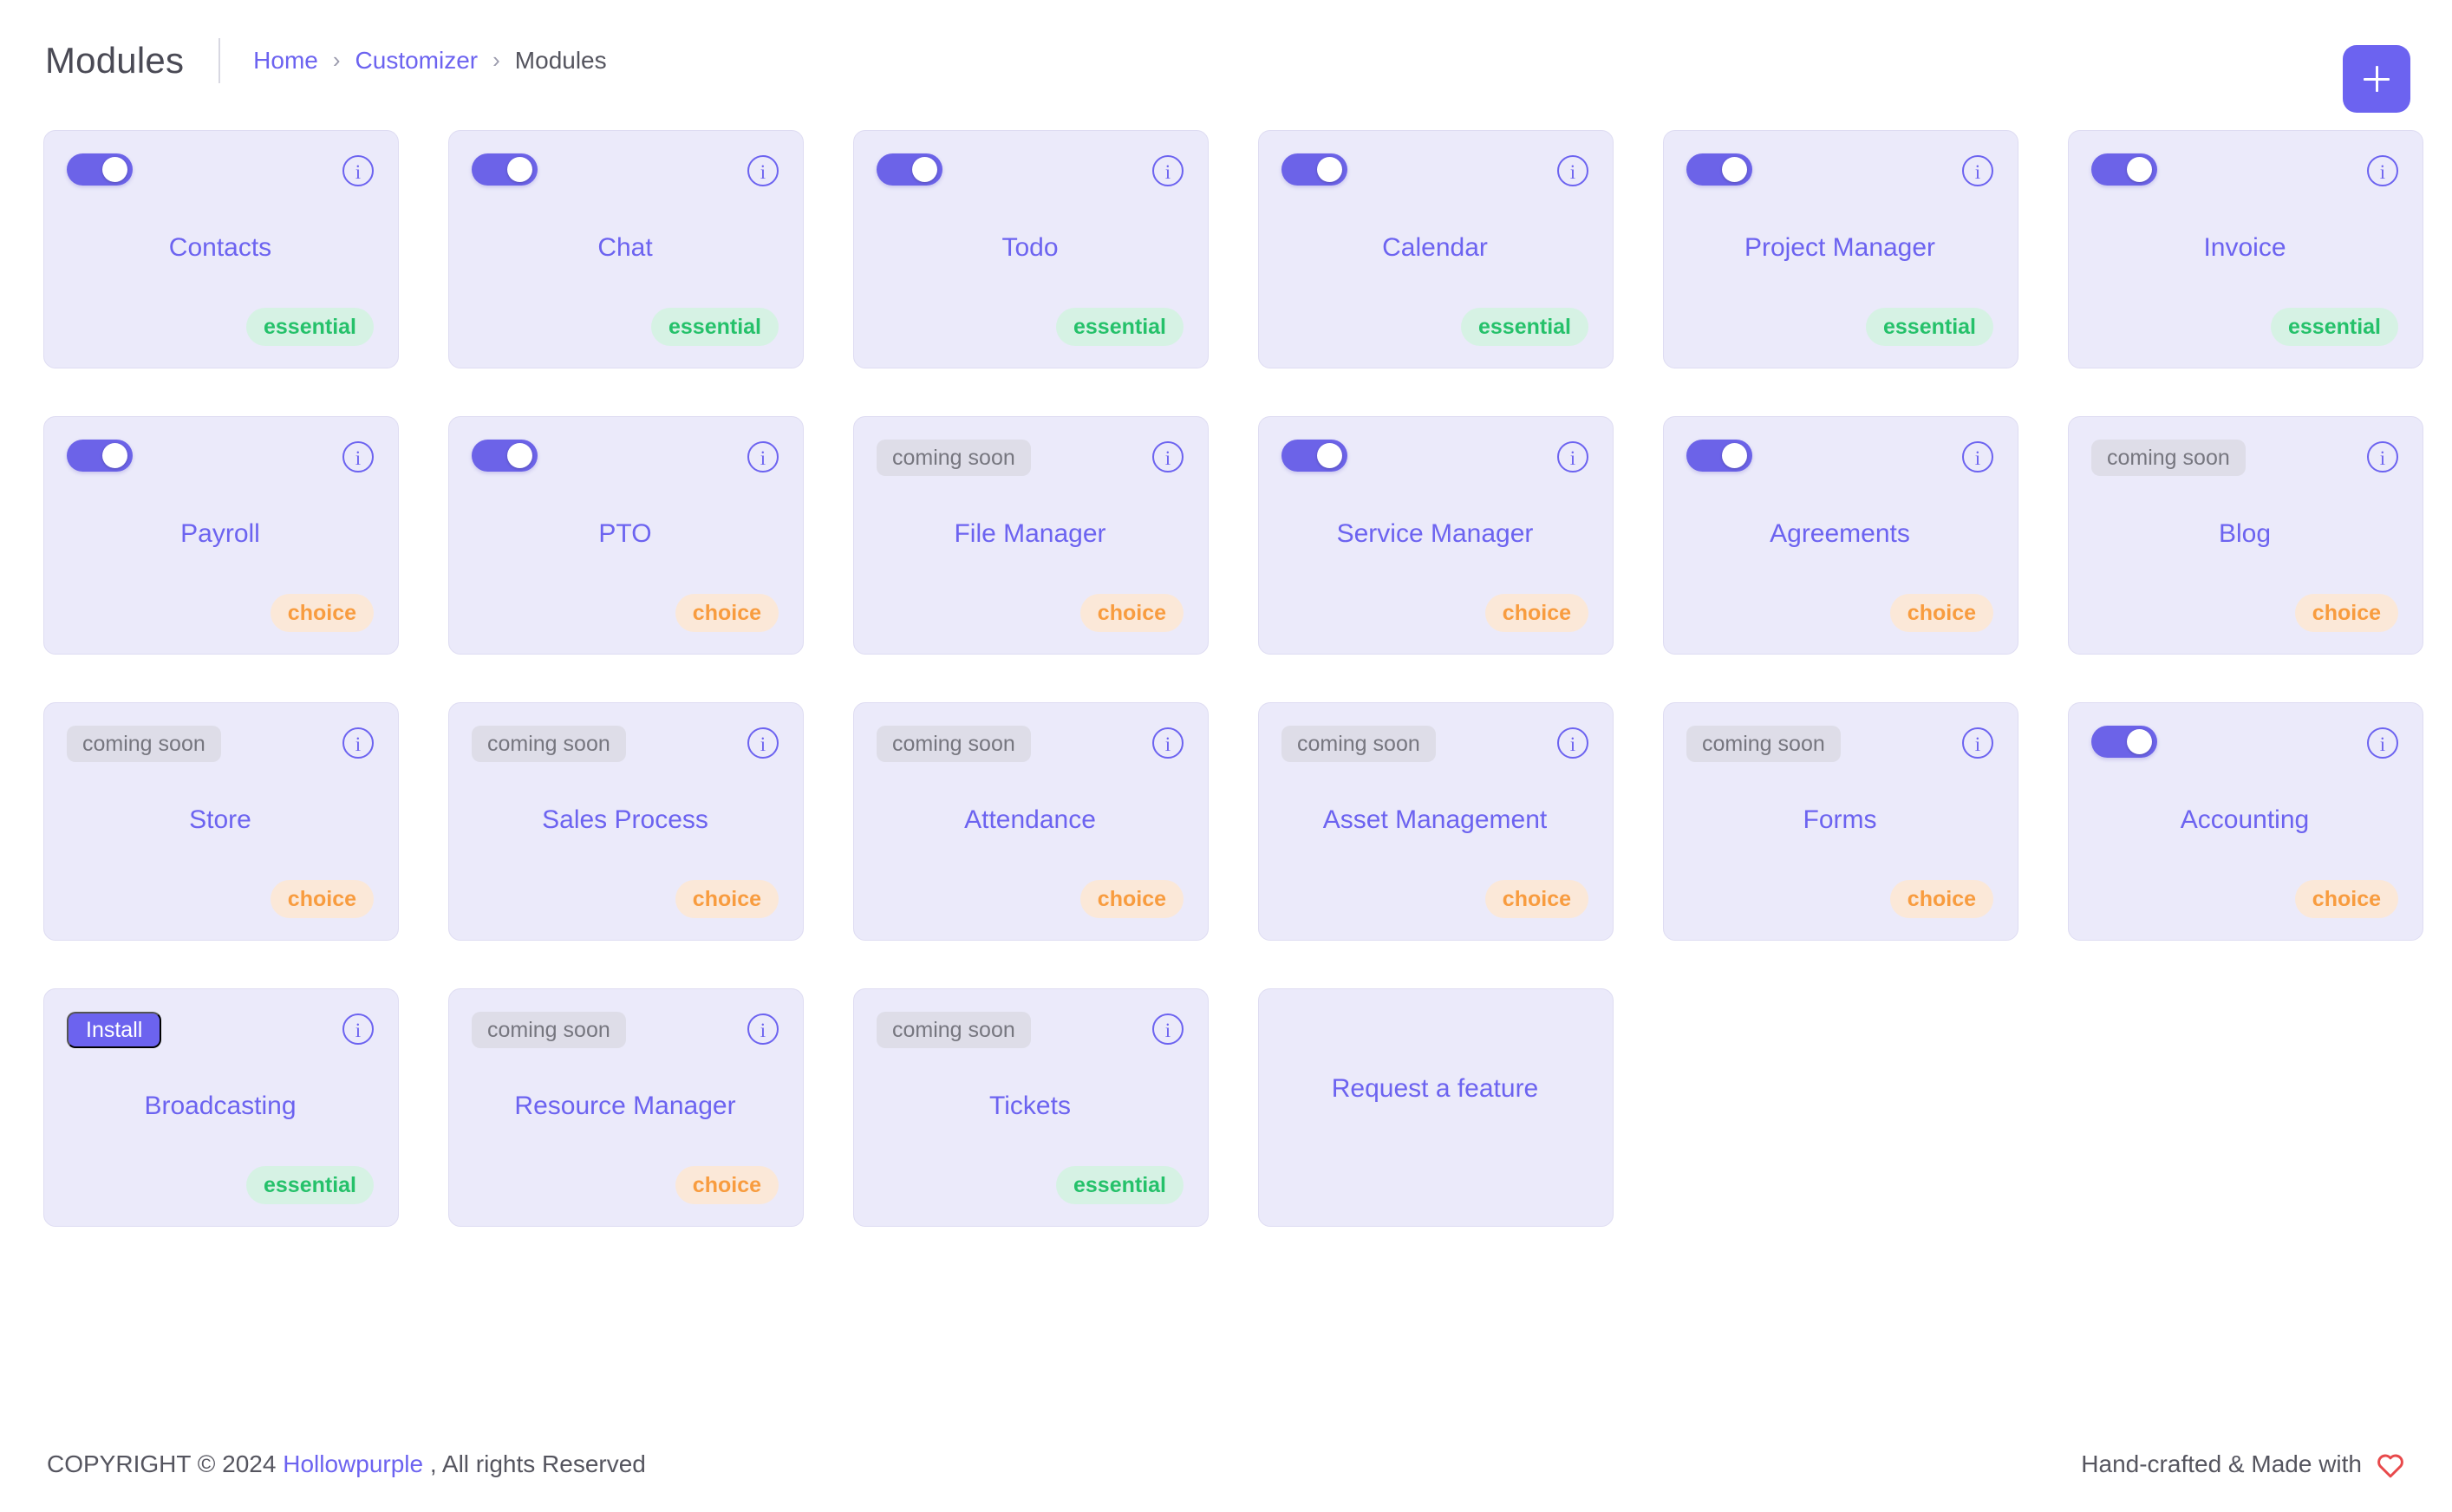  What do you see at coordinates (1841, 249) in the screenshot?
I see `module-card-project-manager: i Project Manager essential` at bounding box center [1841, 249].